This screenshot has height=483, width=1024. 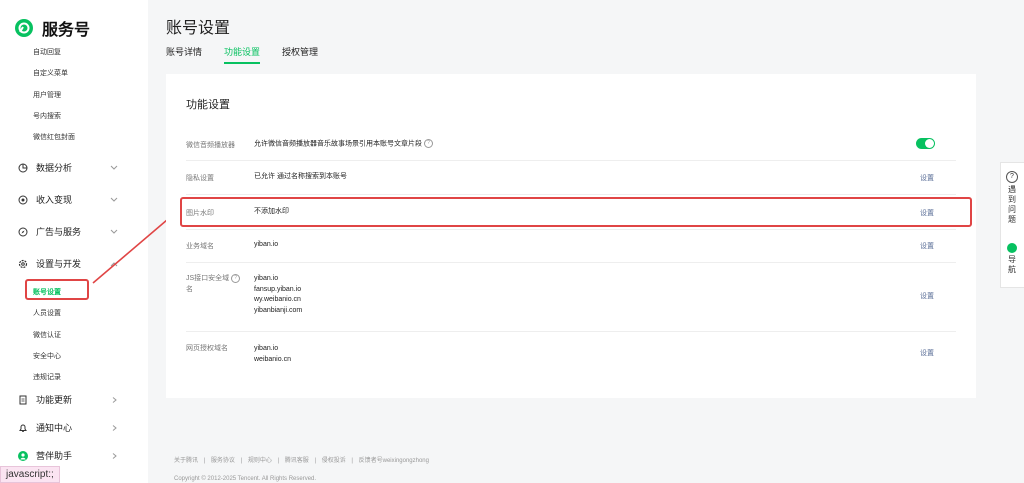 What do you see at coordinates (213, 284) in the screenshot?
I see `row-label: JS接口安全域? 名` at bounding box center [213, 284].